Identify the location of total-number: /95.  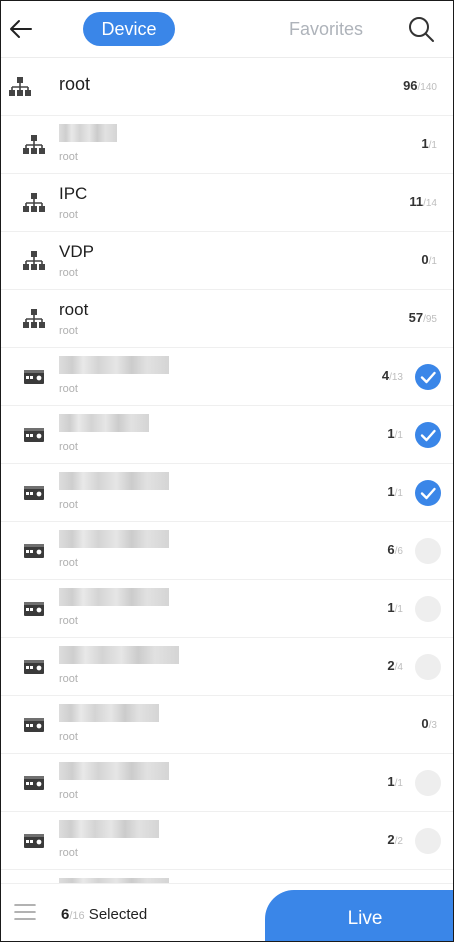
(430, 319).